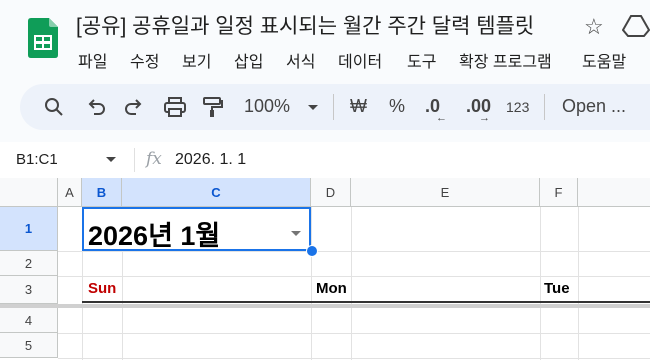 This screenshot has width=650, height=360. I want to click on column-header-c: C, so click(216, 192).